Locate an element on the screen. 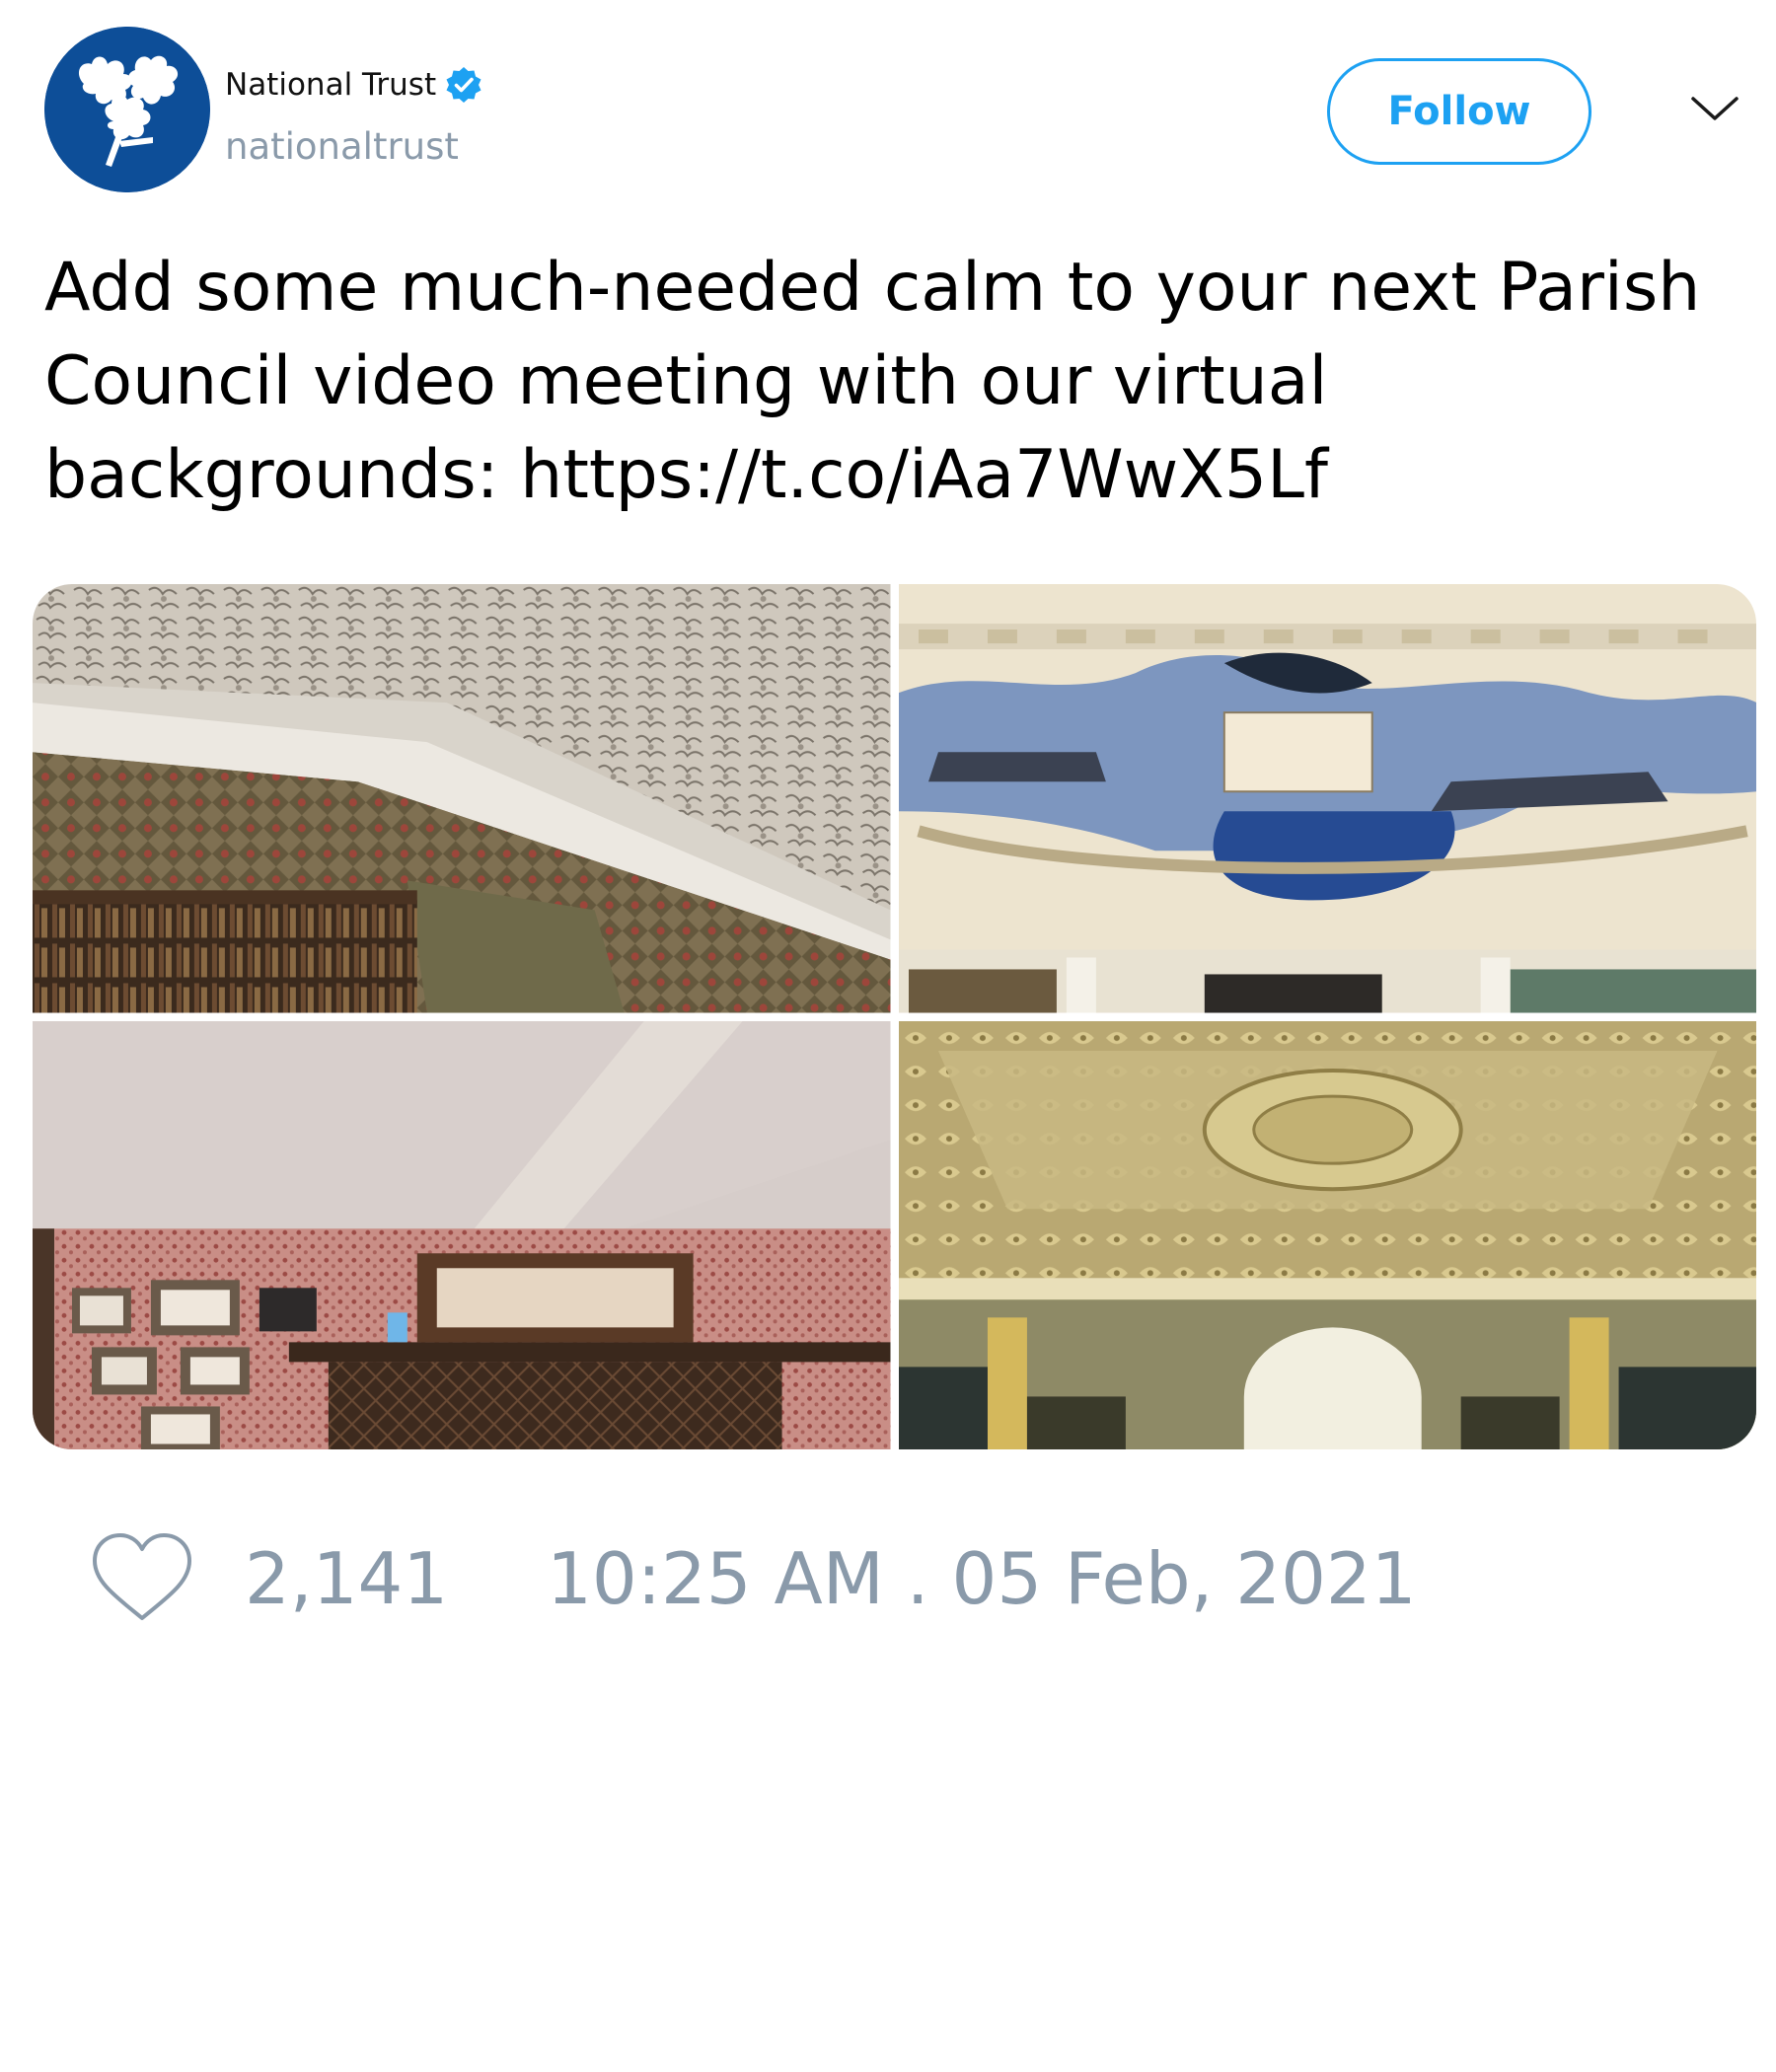 Image resolution: width=1776 pixels, height=2072 pixels. ornate-ceiling-image is located at coordinates (462, 799).